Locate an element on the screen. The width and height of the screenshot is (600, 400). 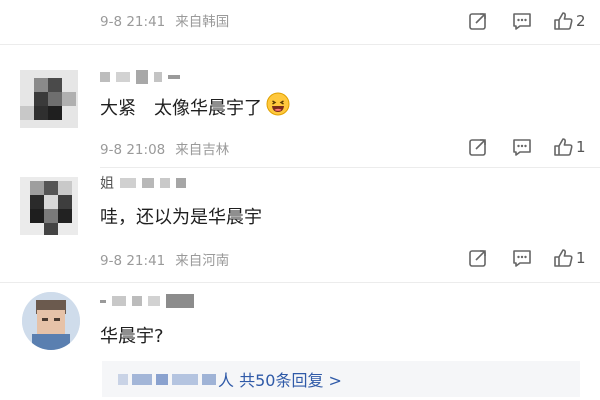
comment-body: 哇，还以为是华晨宇 is located at coordinates (181, 217).